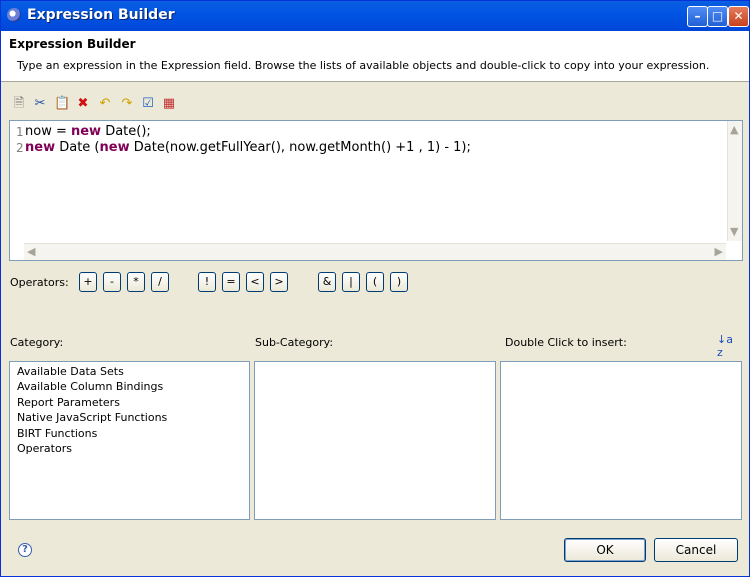 The height and width of the screenshot is (577, 750). What do you see at coordinates (20, 148) in the screenshot?
I see `line-number: 2` at bounding box center [20, 148].